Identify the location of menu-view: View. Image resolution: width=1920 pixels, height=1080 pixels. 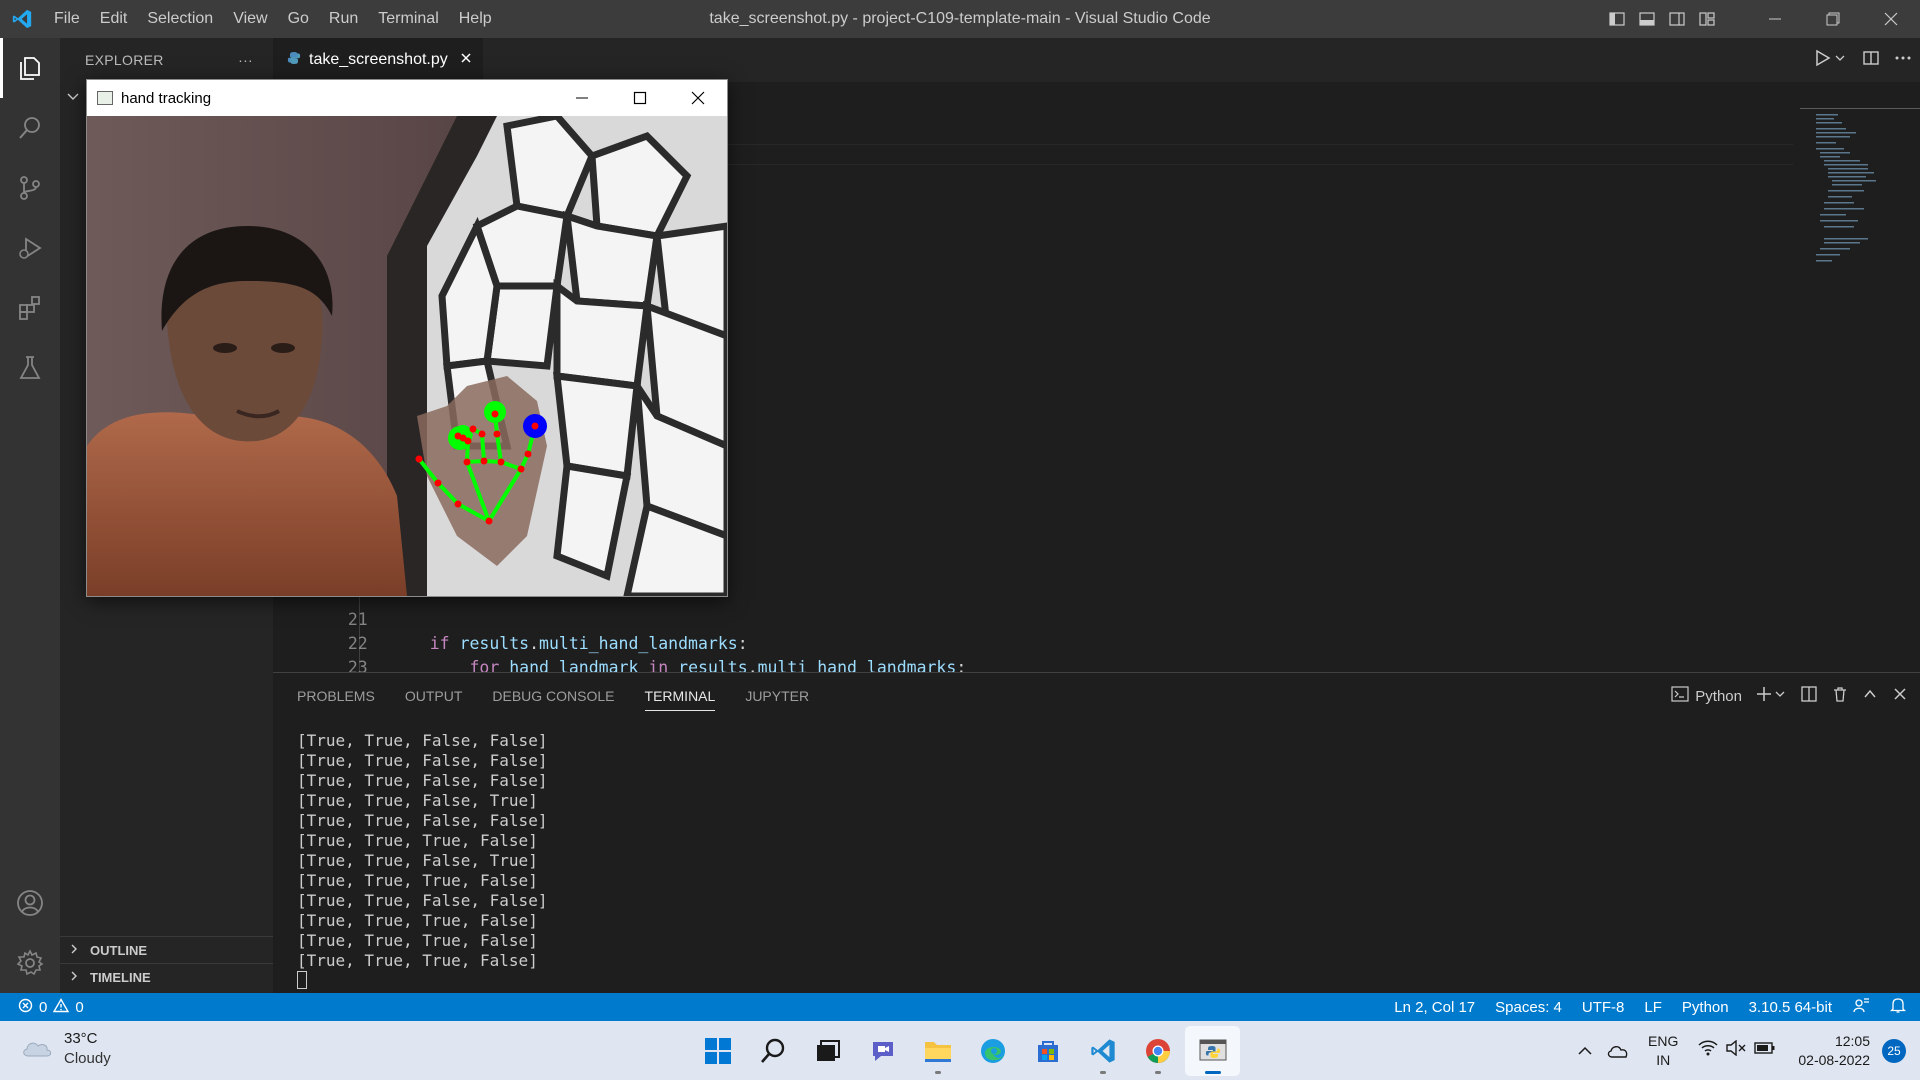
(250, 19).